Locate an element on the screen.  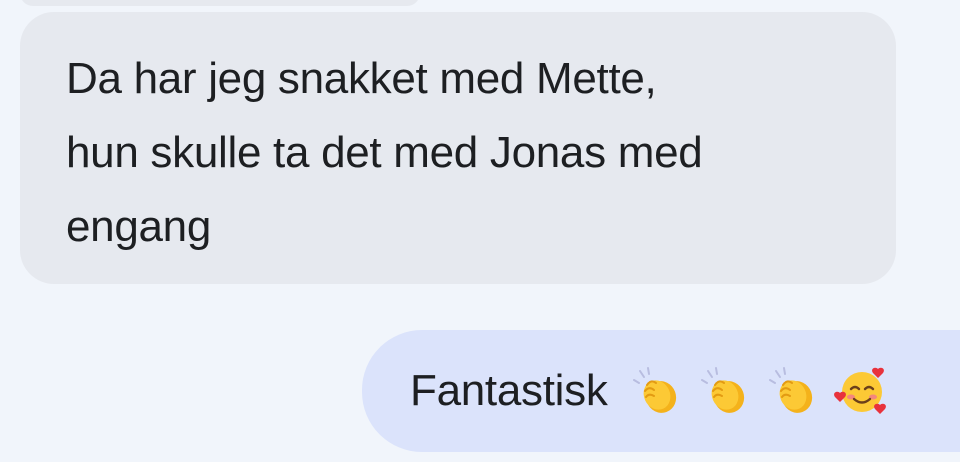
smiling-face-with-hearts-icon is located at coordinates (861, 391).